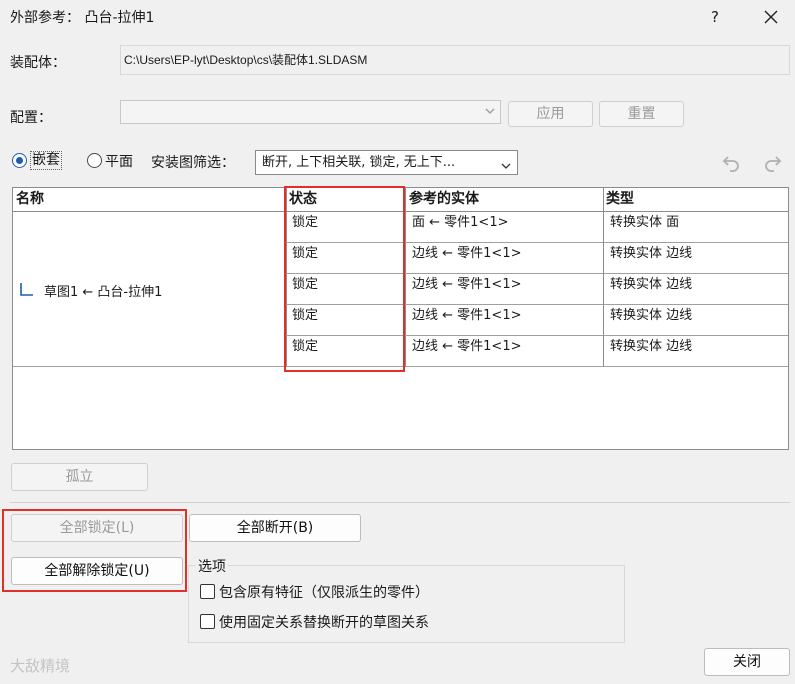 The width and height of the screenshot is (795, 684). Describe the element at coordinates (31, 118) in the screenshot. I see `config-label: 配置：` at that location.